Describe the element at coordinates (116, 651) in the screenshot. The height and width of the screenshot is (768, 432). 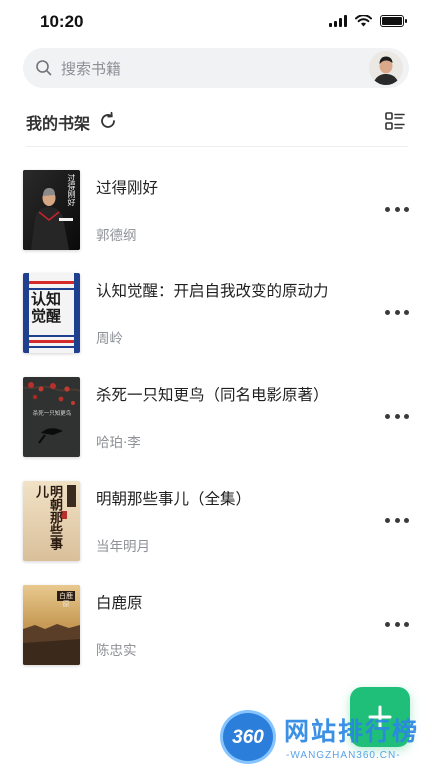
I see `book-author: 陈忠实` at that location.